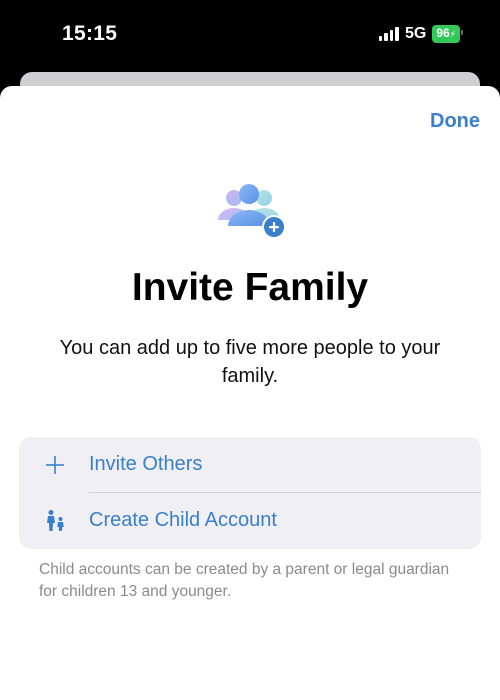  Describe the element at coordinates (415, 33) in the screenshot. I see `network-type: 5G` at that location.